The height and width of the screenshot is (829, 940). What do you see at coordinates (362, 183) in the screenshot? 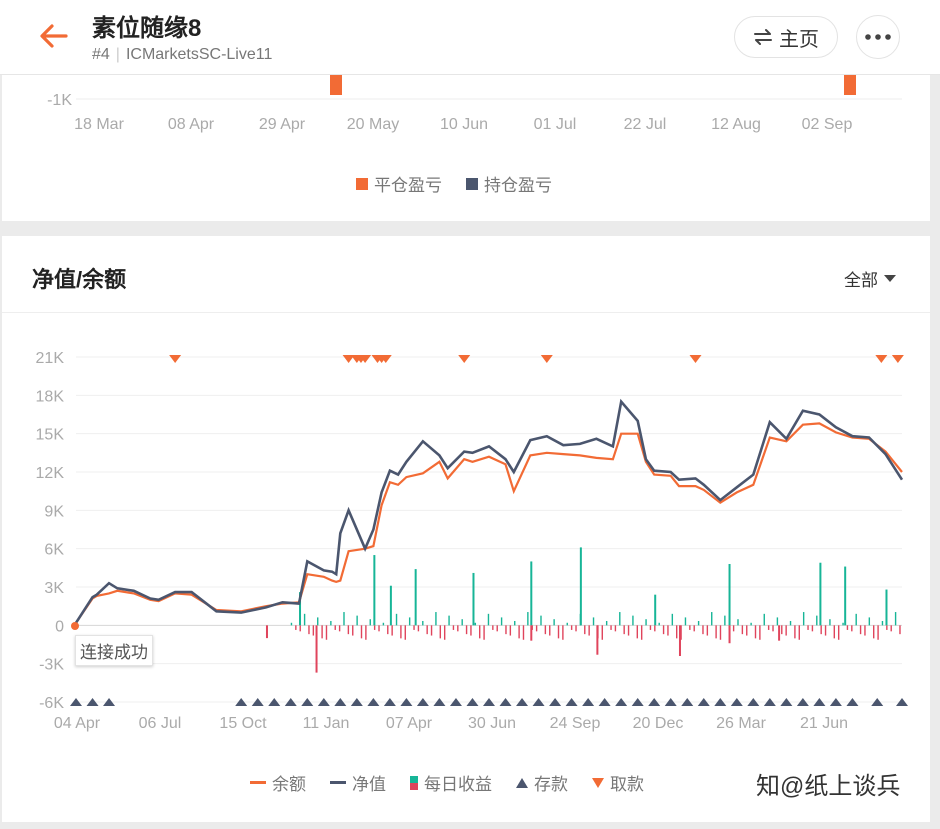
I see `legend-closed-swatch` at bounding box center [362, 183].